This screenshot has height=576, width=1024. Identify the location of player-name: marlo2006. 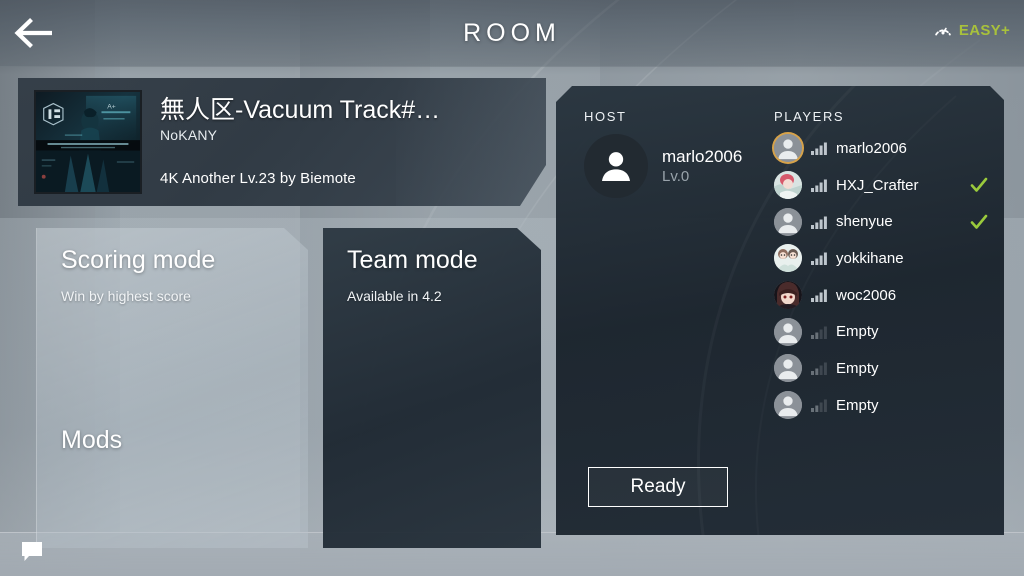
(871, 148).